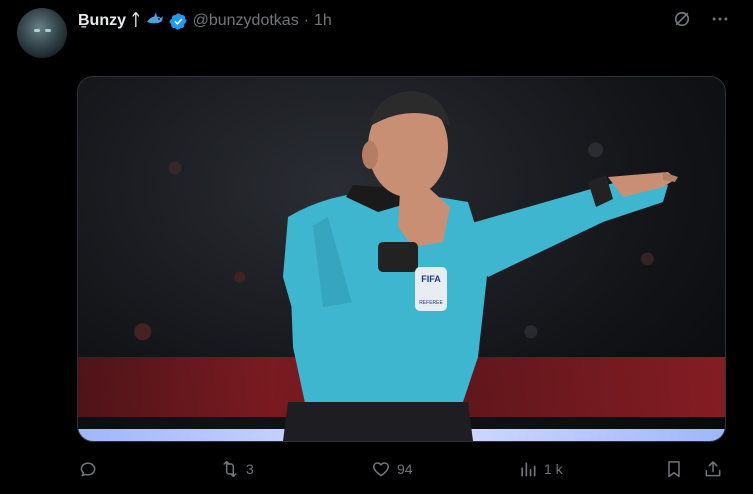 This screenshot has height=494, width=753. What do you see at coordinates (88, 469) in the screenshot?
I see `reply-icon` at bounding box center [88, 469].